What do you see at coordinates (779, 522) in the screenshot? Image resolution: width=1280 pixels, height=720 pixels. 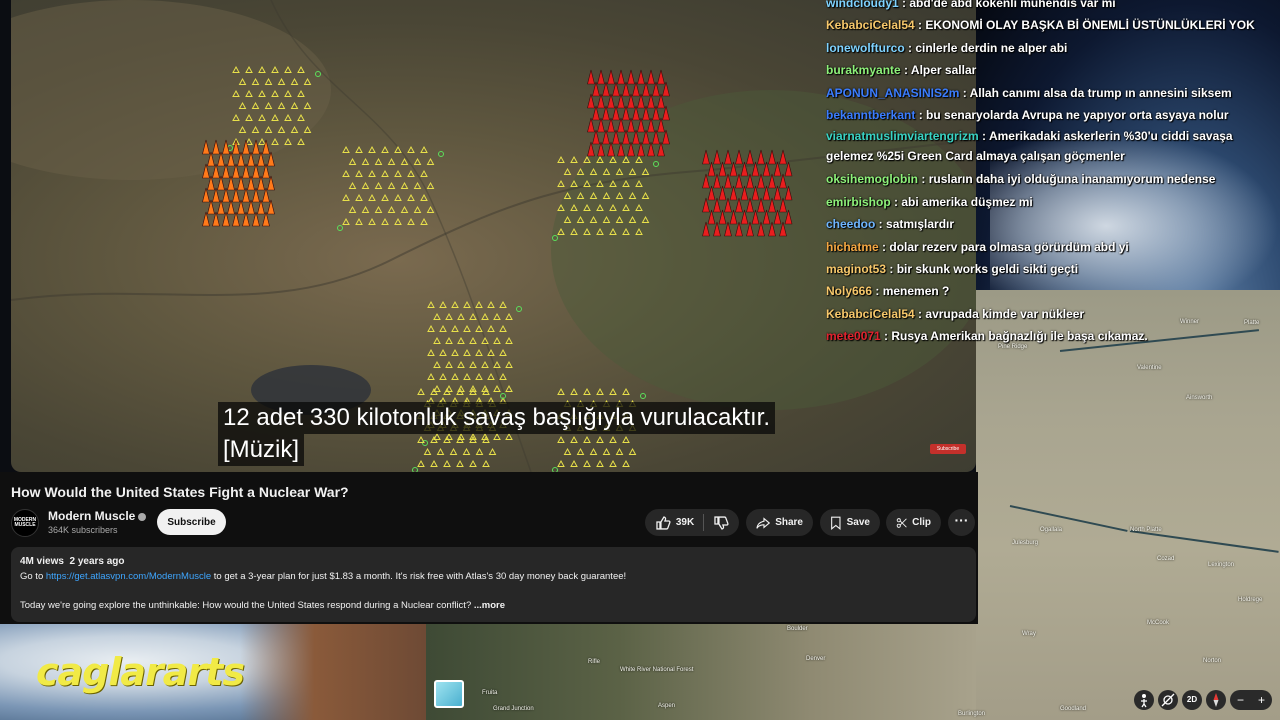 I see `share-button: Share` at bounding box center [779, 522].